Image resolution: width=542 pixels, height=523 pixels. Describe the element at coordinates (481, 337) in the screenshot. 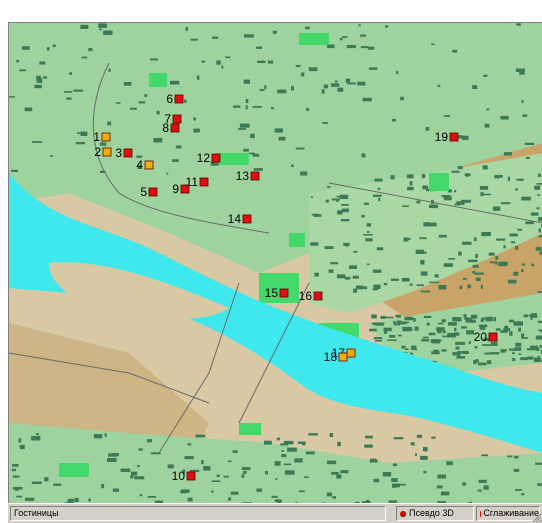

I see `hotel-label: 20` at that location.